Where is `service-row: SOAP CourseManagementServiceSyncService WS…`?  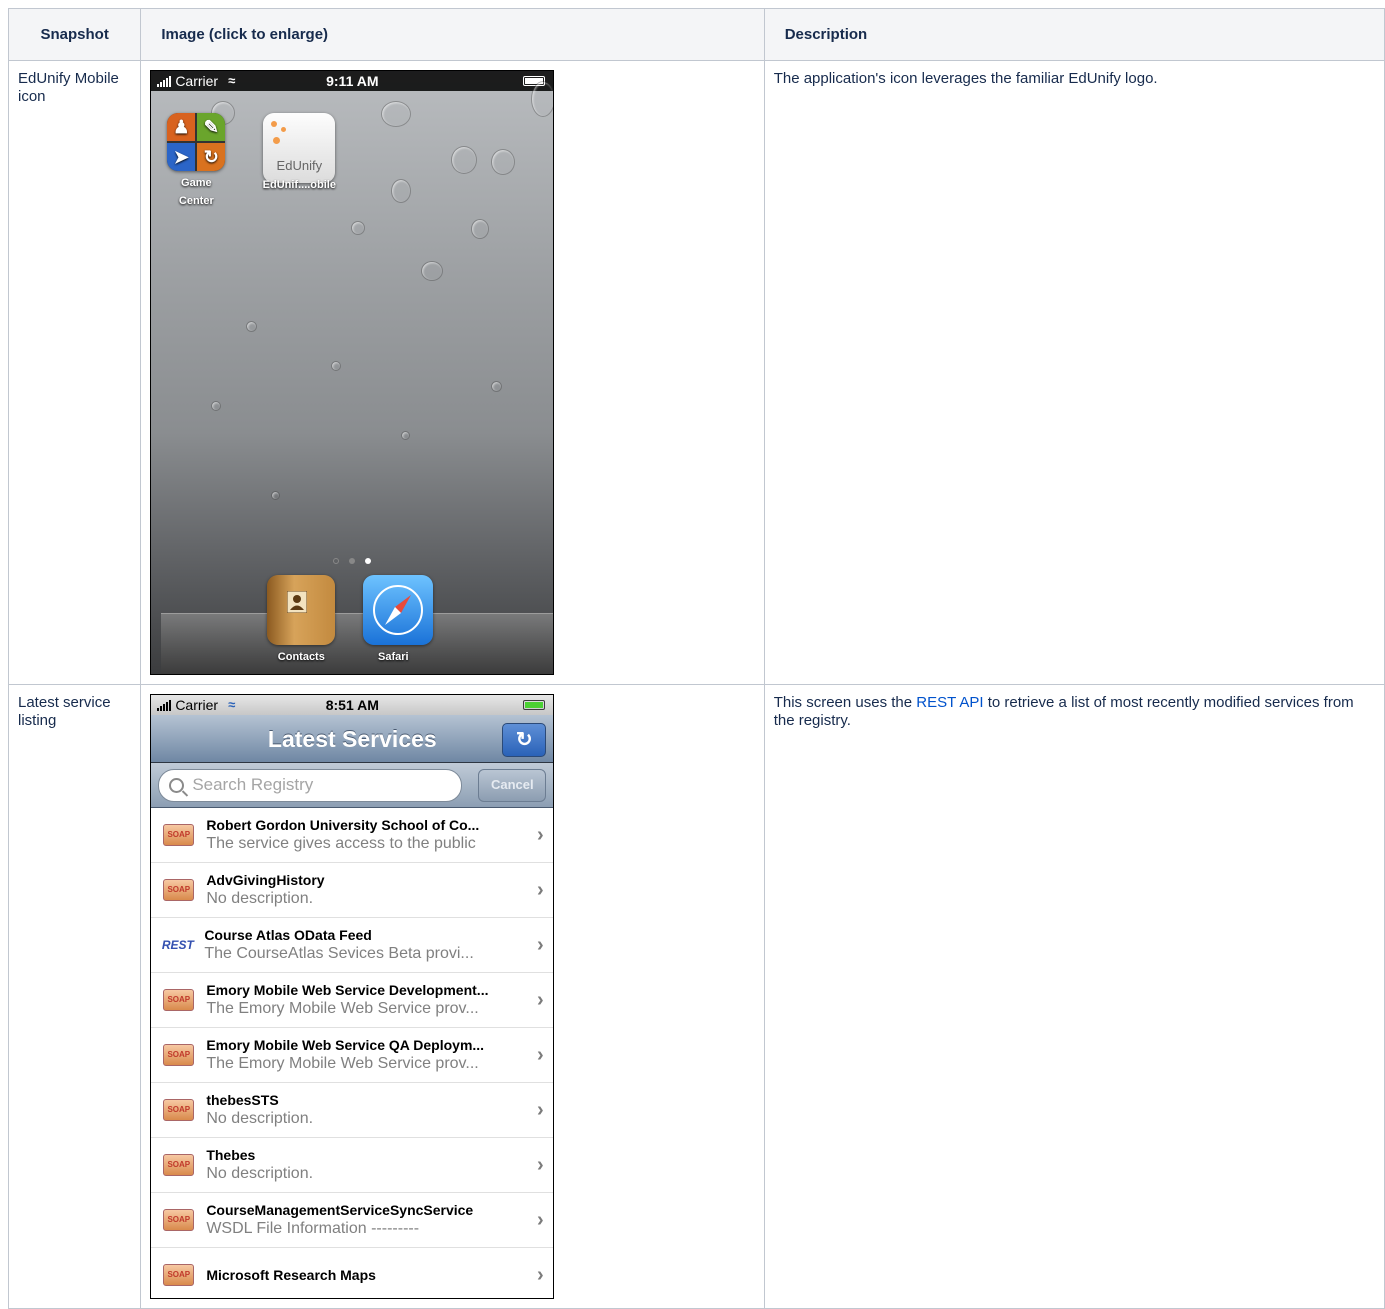
service-row: SOAP CourseManagementServiceSyncService WS… is located at coordinates (352, 1220).